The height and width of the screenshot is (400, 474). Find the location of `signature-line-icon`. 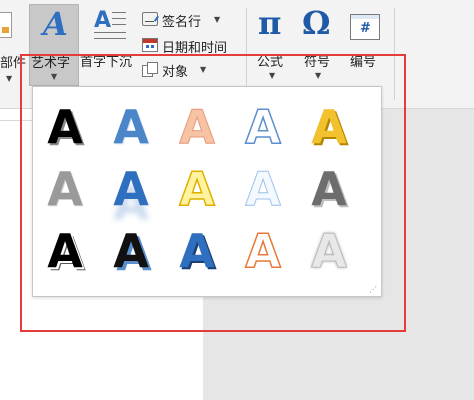

signature-line-icon is located at coordinates (150, 19).